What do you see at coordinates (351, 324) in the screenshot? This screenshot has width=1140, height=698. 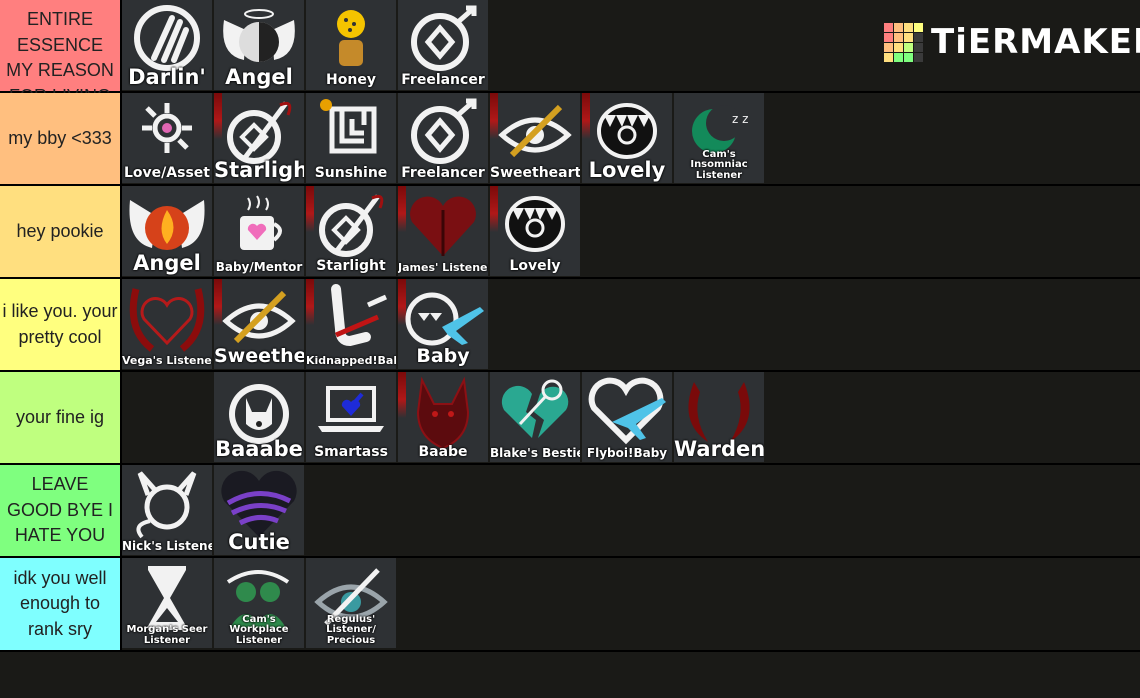 I see `tier-item: Kidnapped!Baby` at bounding box center [351, 324].